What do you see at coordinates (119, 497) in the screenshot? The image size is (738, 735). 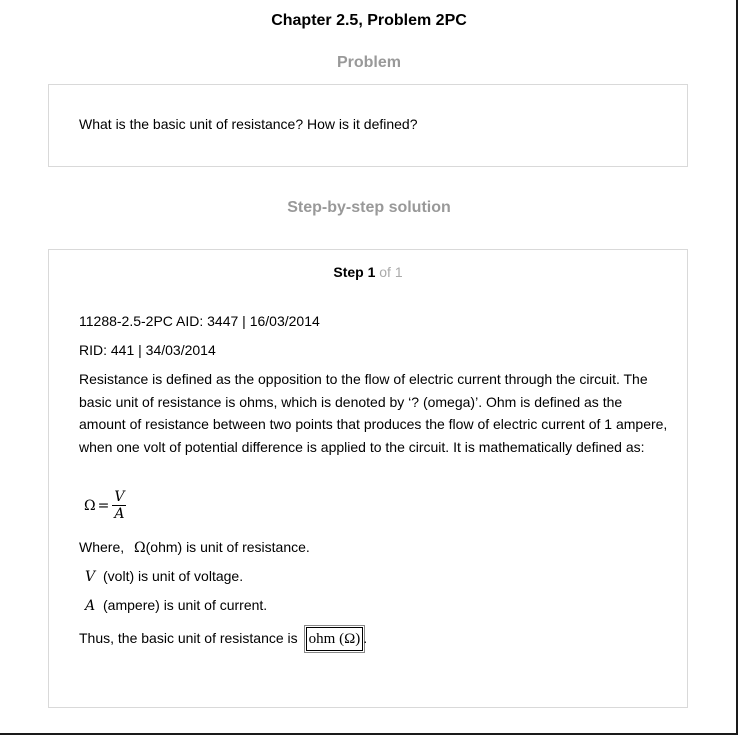 I see `formula-numerator: V` at bounding box center [119, 497].